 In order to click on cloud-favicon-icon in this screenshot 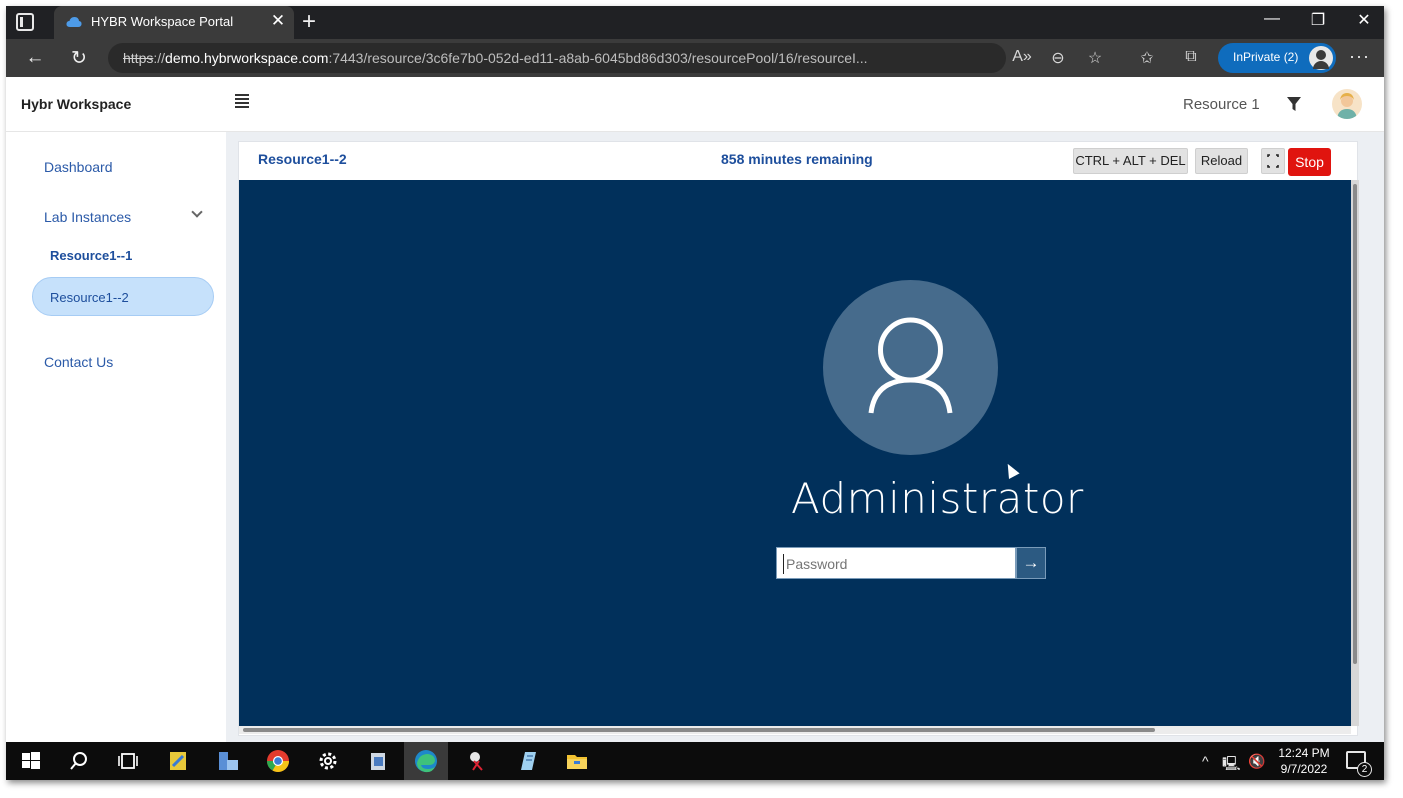, I will do `click(74, 22)`.